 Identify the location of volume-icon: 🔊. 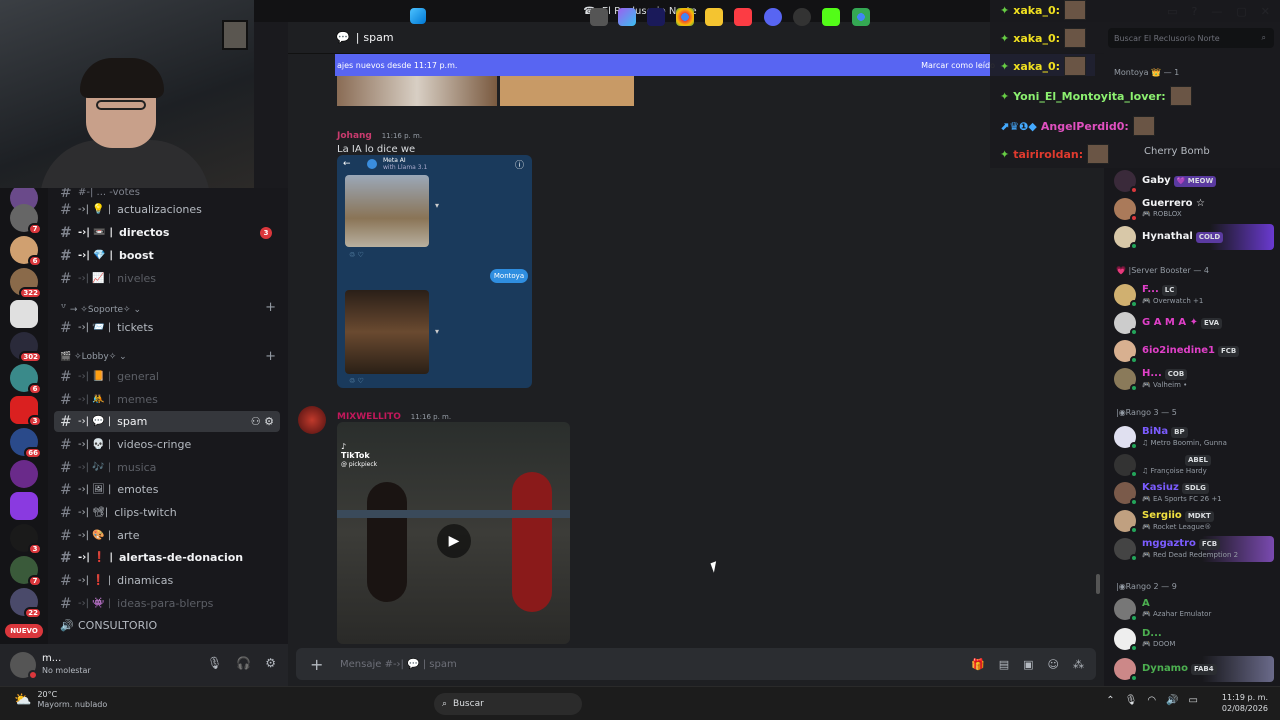
(1172, 700).